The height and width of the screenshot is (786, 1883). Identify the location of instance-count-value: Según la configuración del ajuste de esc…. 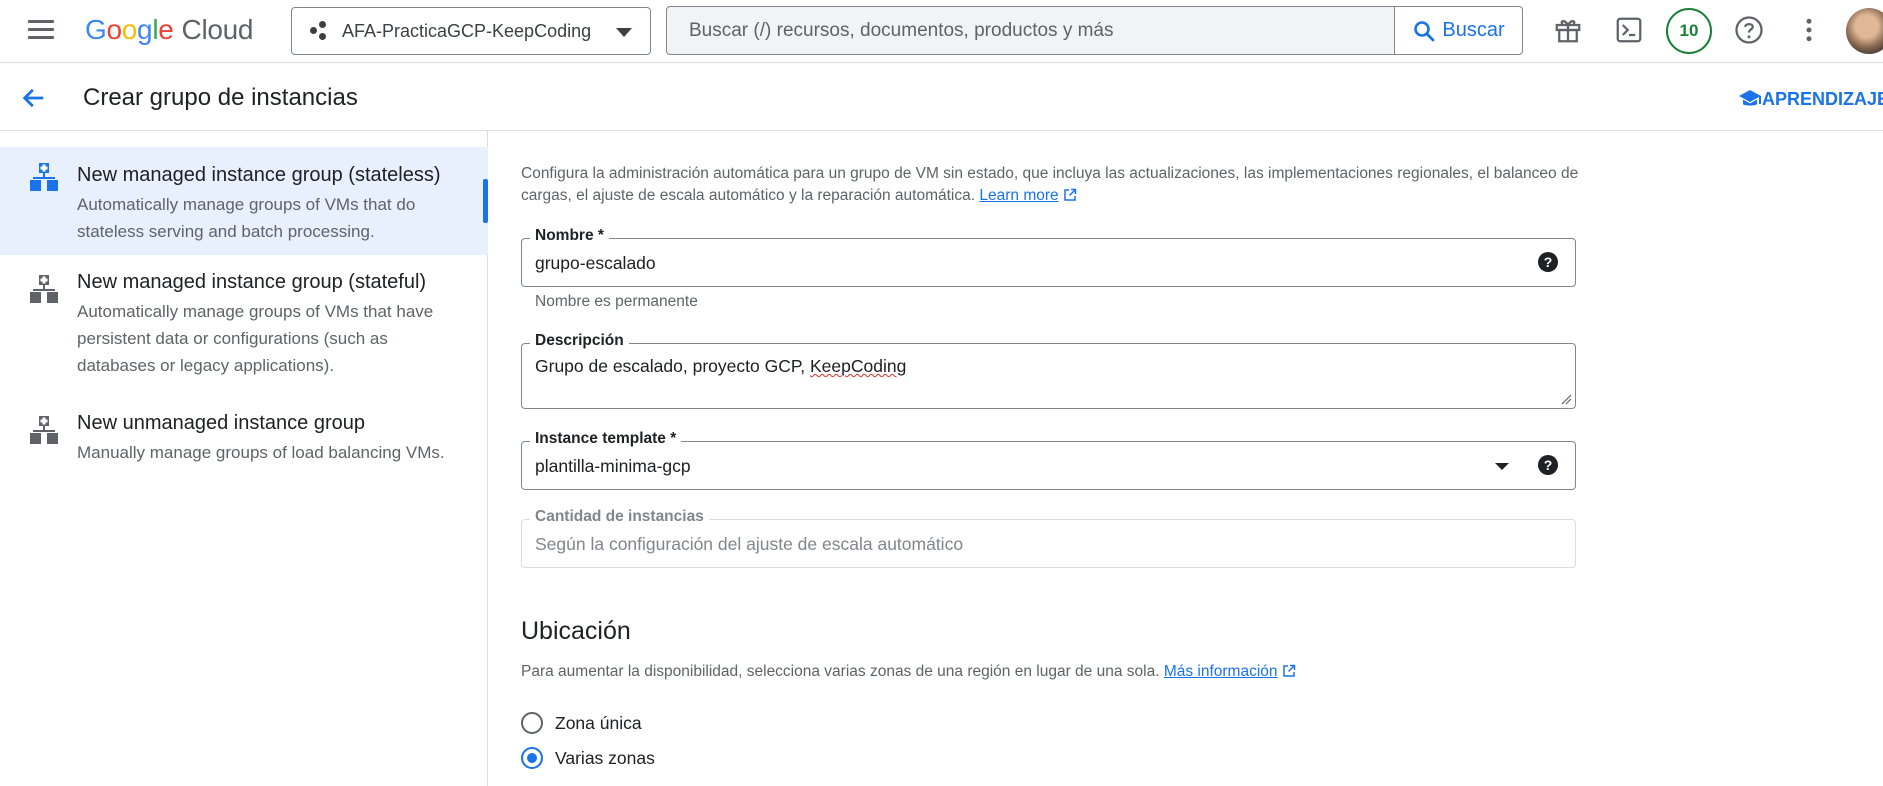
(749, 544).